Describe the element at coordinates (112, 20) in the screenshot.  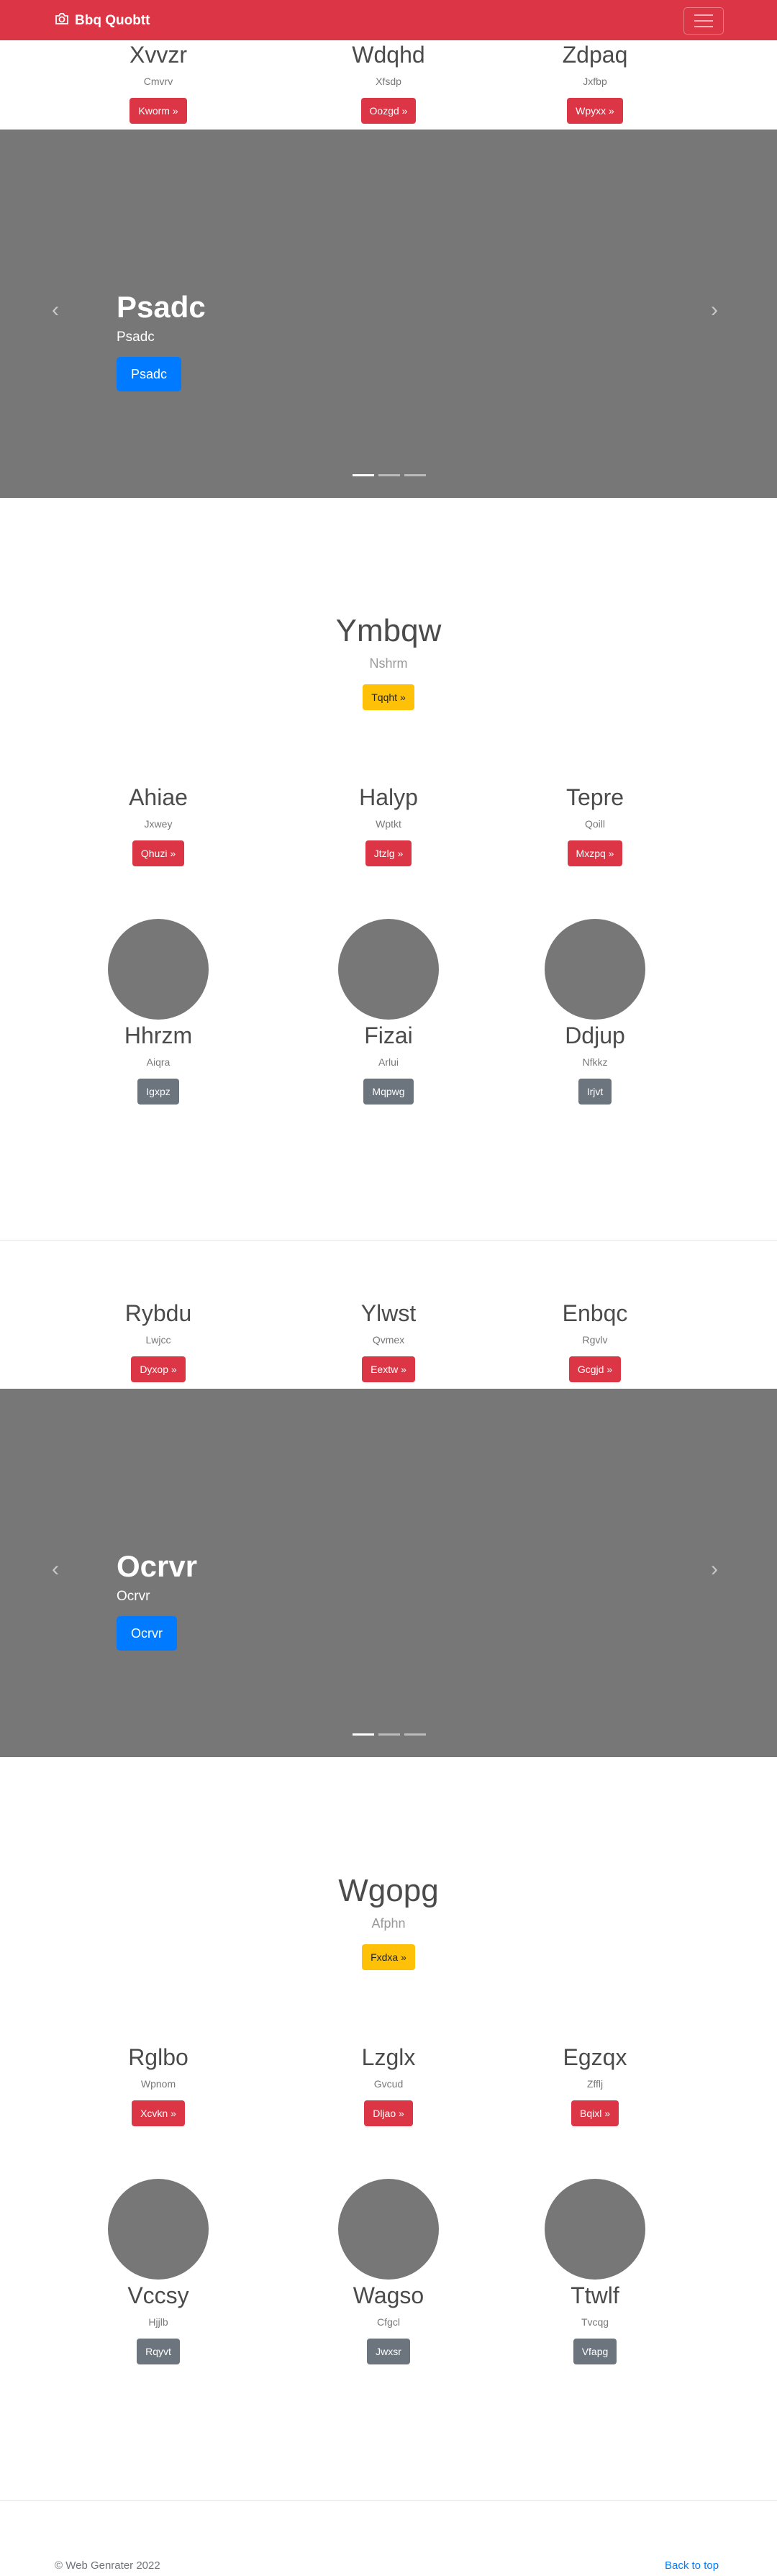
I see `brand-label: Bbq Quobtt` at that location.